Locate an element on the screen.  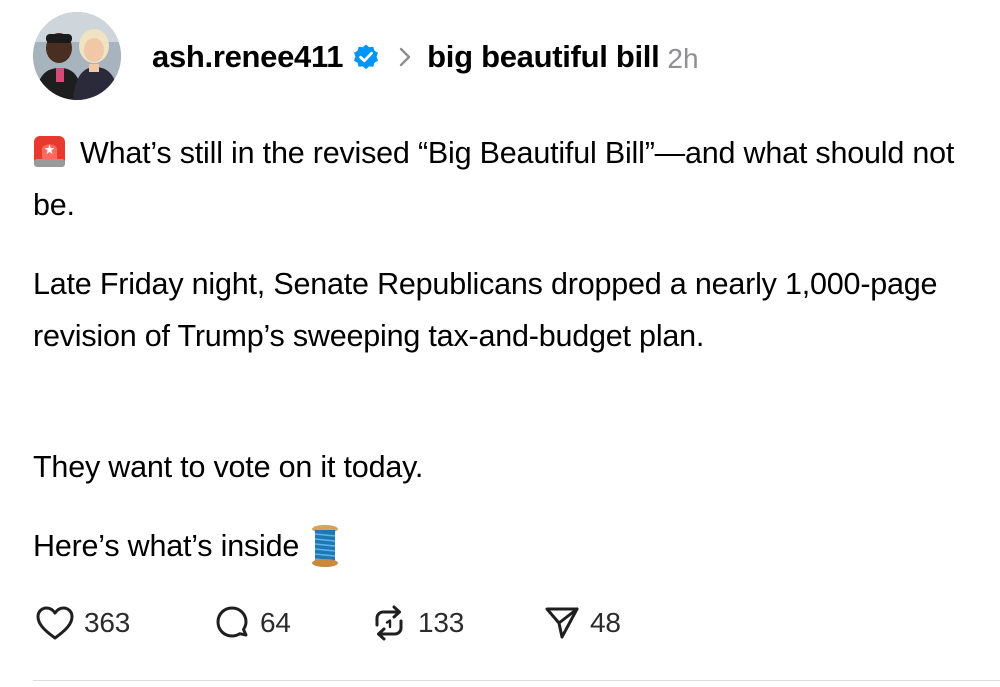
like-button: 363 is located at coordinates (82, 623).